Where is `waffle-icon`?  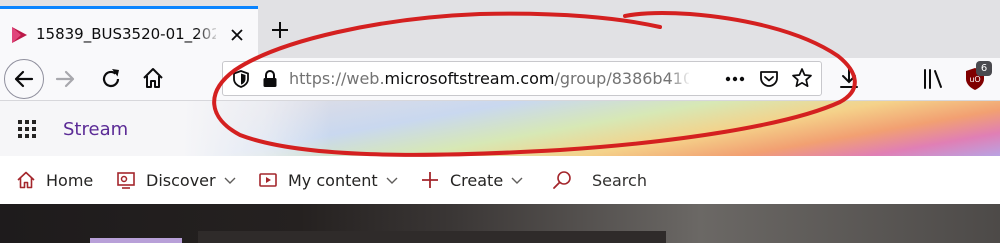
waffle-icon is located at coordinates (27, 129).